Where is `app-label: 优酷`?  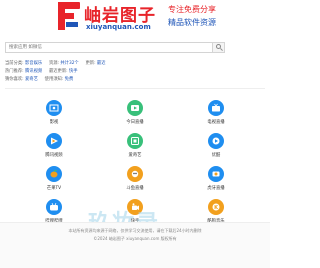 app-label: 优酷 is located at coordinates (216, 155).